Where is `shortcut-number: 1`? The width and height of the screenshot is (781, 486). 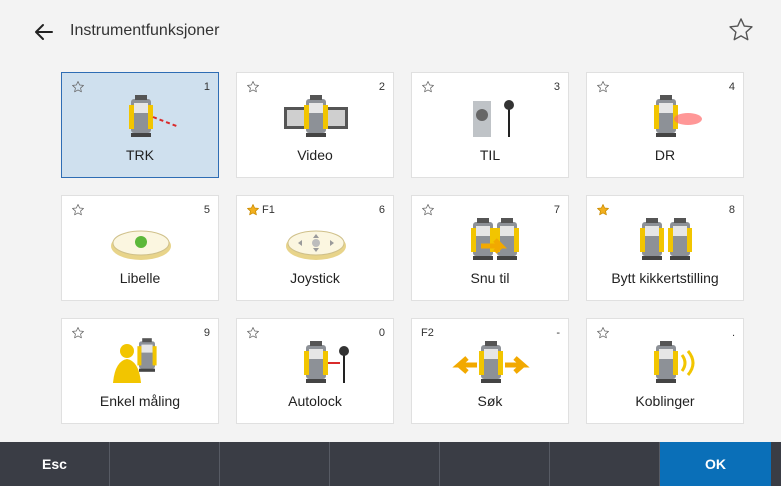
shortcut-number: 1 is located at coordinates (206, 87).